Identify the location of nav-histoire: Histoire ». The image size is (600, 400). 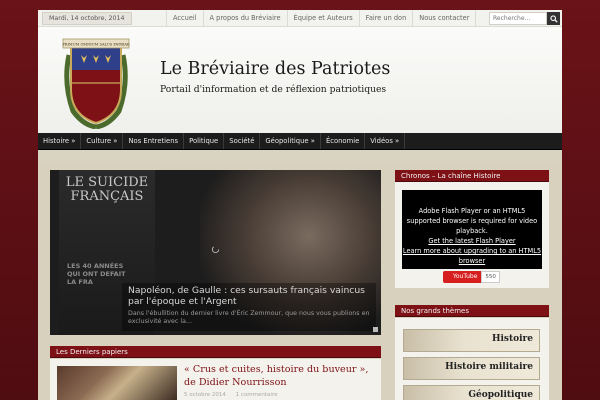
(60, 141).